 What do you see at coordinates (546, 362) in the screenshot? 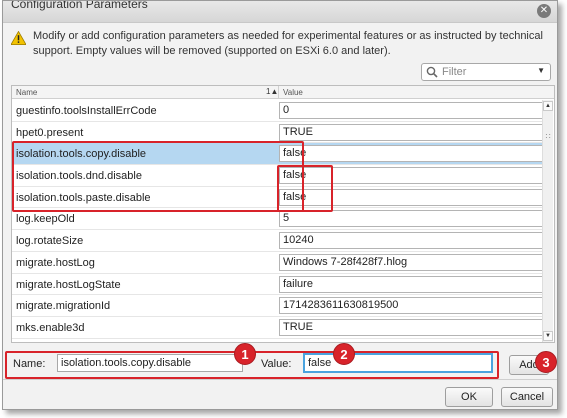
I see `callout-badge-3: 3` at bounding box center [546, 362].